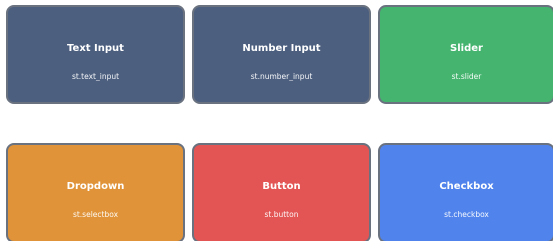 This screenshot has width=553, height=241. I want to click on card-title: Number Input, so click(281, 48).